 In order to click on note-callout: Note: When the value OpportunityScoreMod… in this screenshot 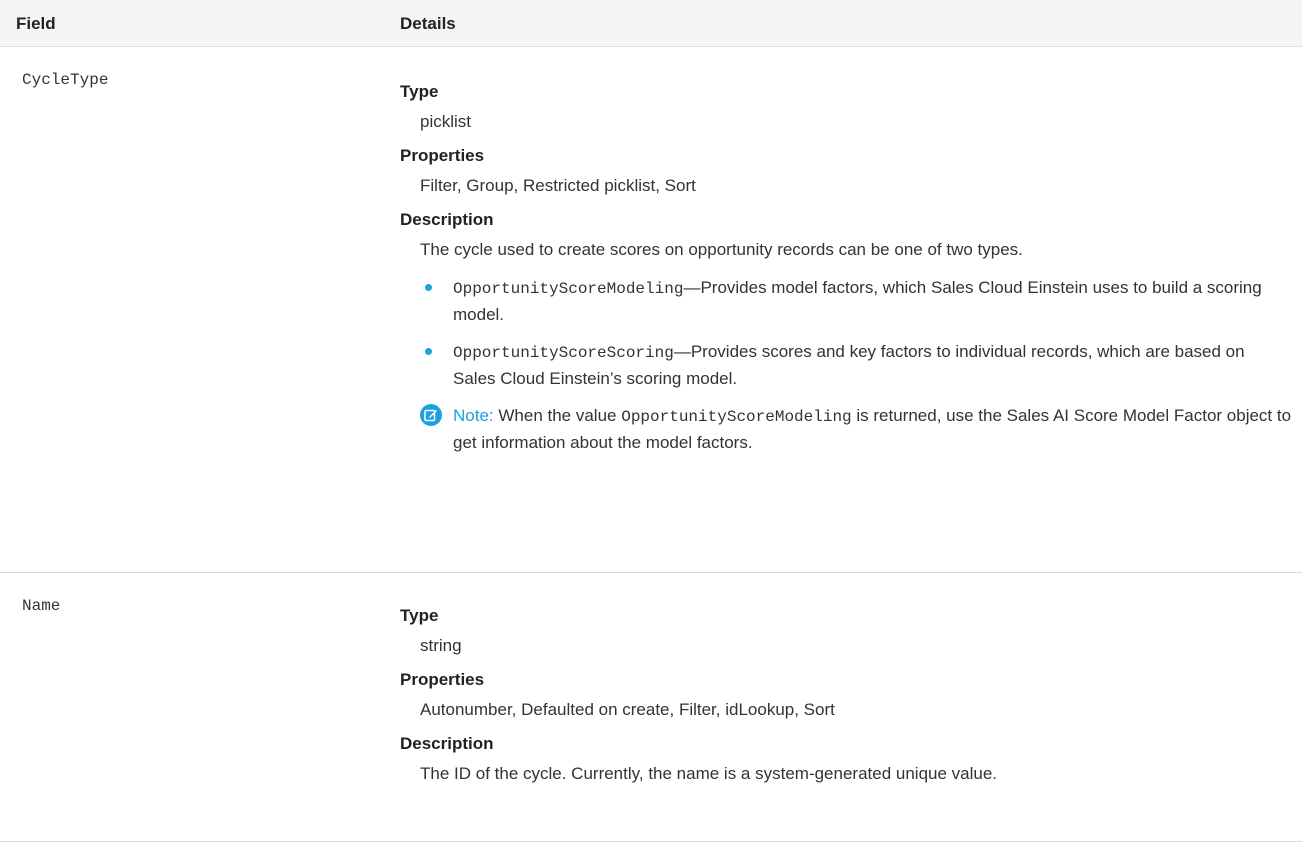, I will do `click(861, 429)`.